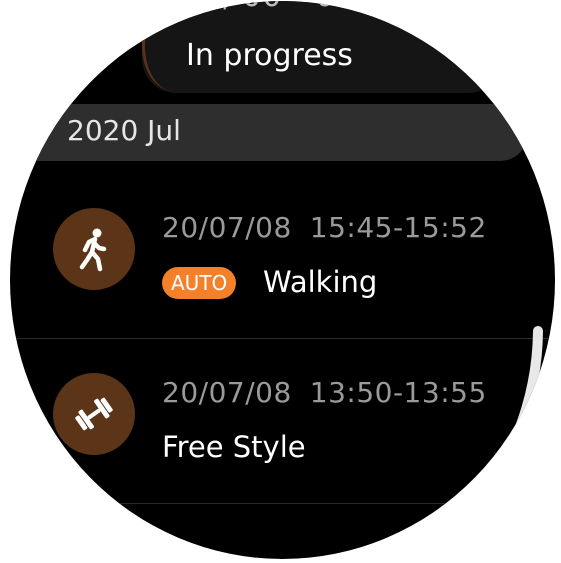 This screenshot has height=563, width=561. I want to click on entry-time: 20/07/08 15:45-15:52, so click(324, 227).